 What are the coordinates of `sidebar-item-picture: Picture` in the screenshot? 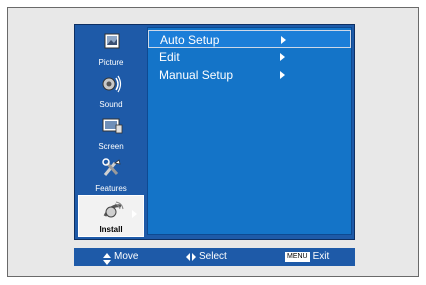 It's located at (111, 48).